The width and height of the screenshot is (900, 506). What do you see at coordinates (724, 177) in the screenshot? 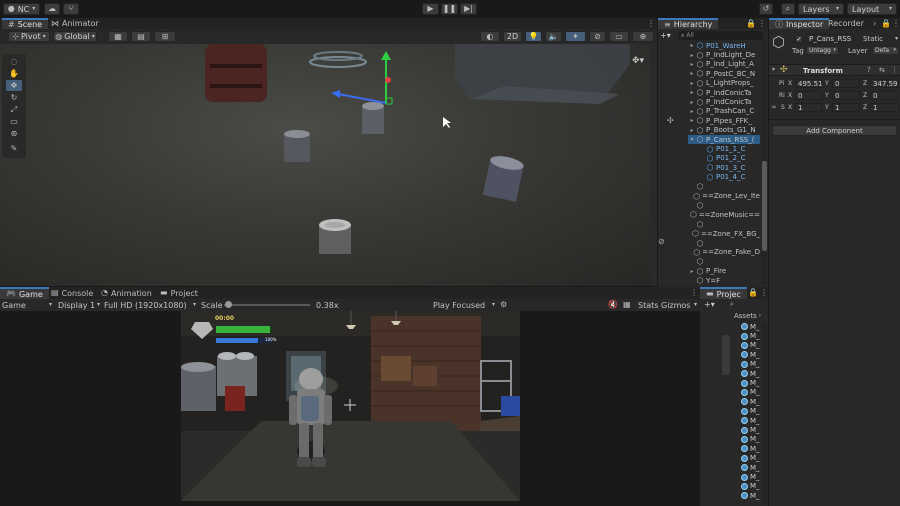
I see `hierarchy-item: ⬡ P01_4_C` at bounding box center [724, 177].